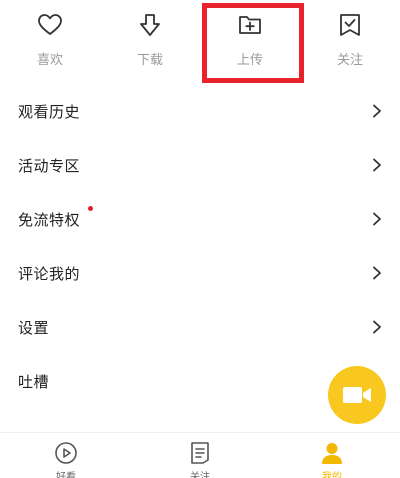 The width and height of the screenshot is (400, 478). What do you see at coordinates (149, 60) in the screenshot?
I see `download-label: 下载` at bounding box center [149, 60].